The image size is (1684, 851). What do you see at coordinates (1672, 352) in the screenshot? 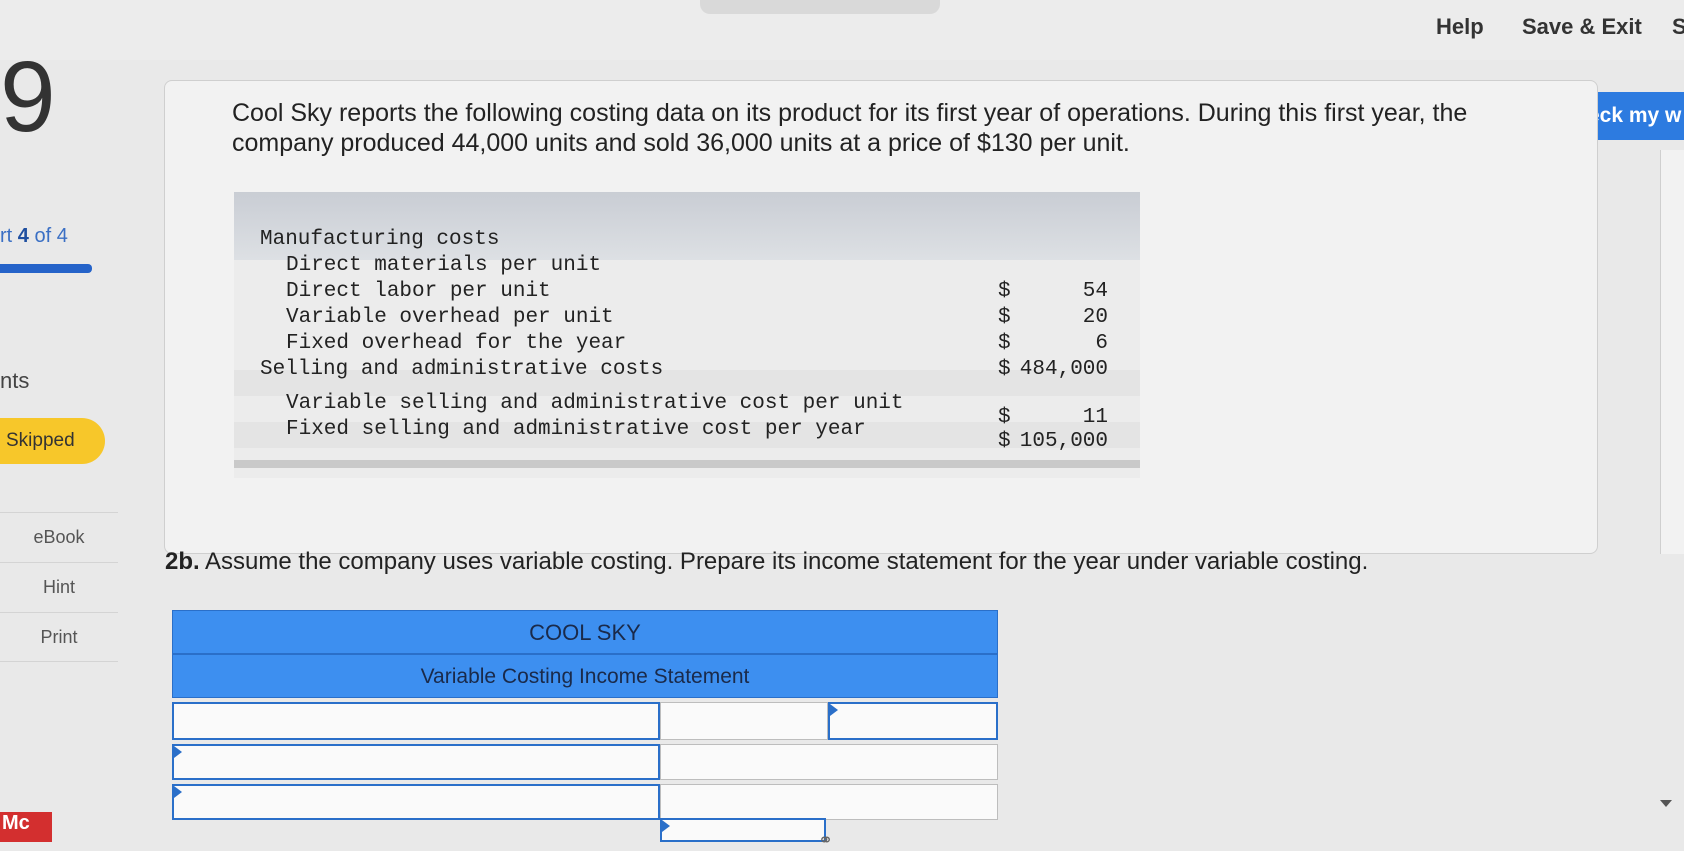
I see `card-edge` at bounding box center [1672, 352].